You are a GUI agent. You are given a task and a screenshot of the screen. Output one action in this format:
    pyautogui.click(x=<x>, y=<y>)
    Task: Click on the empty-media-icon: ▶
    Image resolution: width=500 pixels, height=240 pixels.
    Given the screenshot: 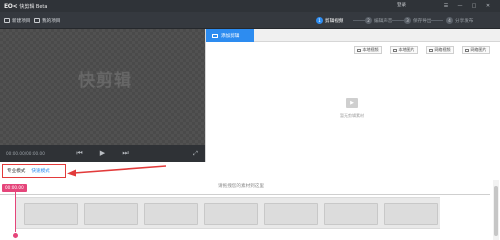 What is the action you would take?
    pyautogui.click(x=352, y=103)
    